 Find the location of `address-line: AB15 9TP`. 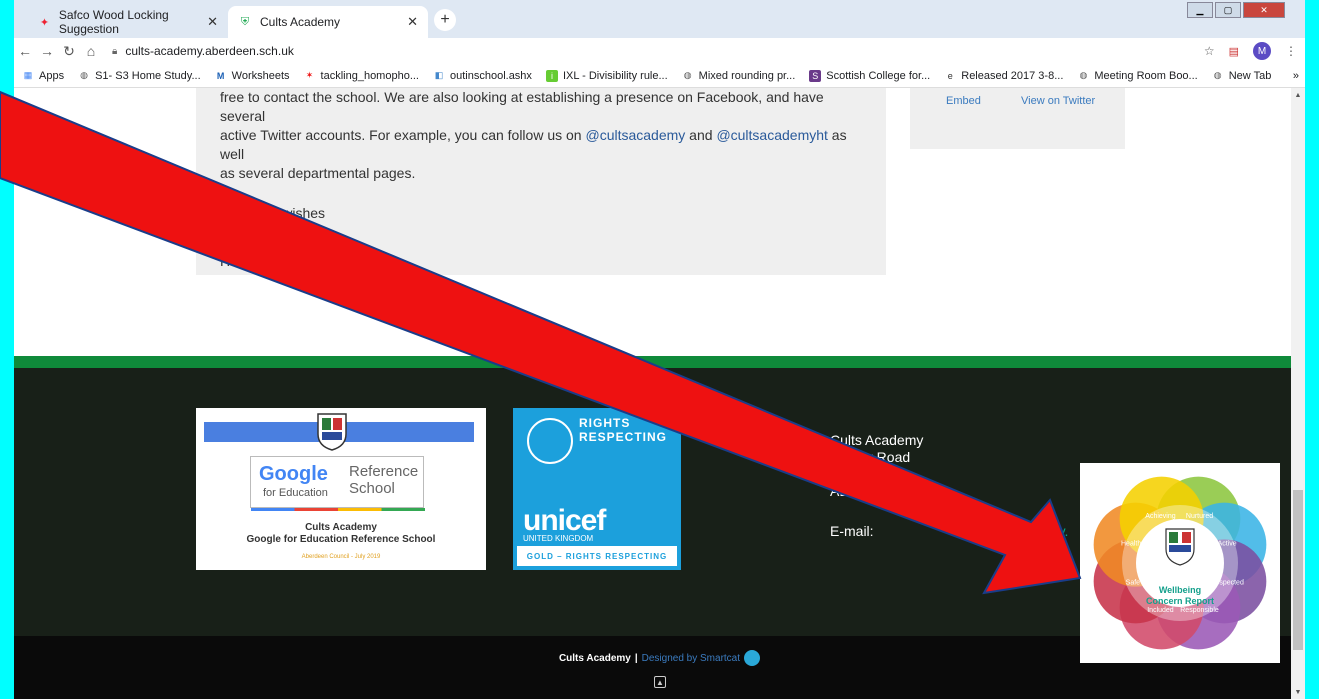

address-line: AB15 9TP is located at coordinates (862, 491).